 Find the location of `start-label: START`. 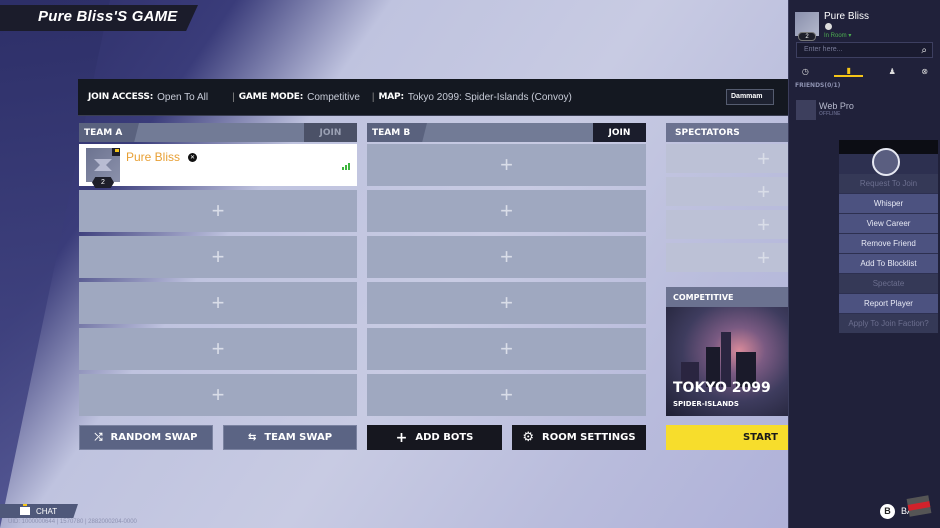

start-label: START is located at coordinates (760, 437).